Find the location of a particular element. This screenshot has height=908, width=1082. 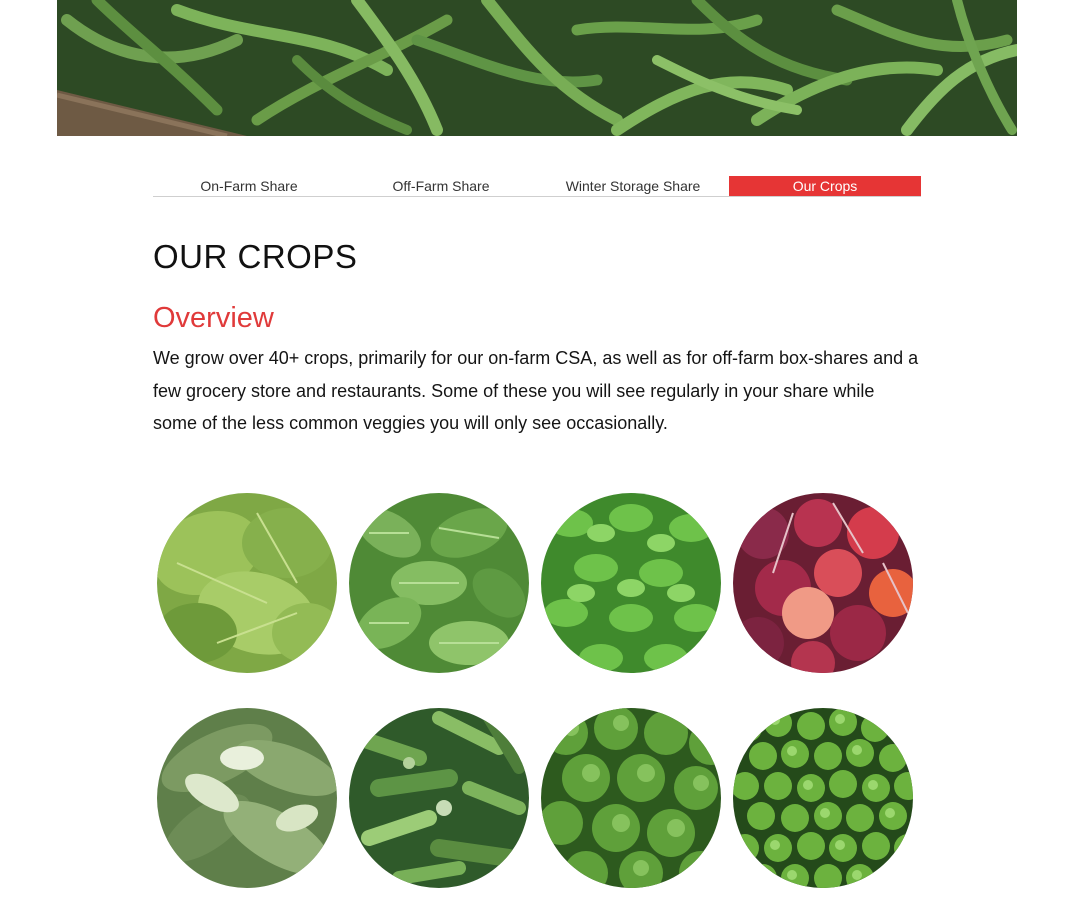

crop-spinach is located at coordinates (439, 583).